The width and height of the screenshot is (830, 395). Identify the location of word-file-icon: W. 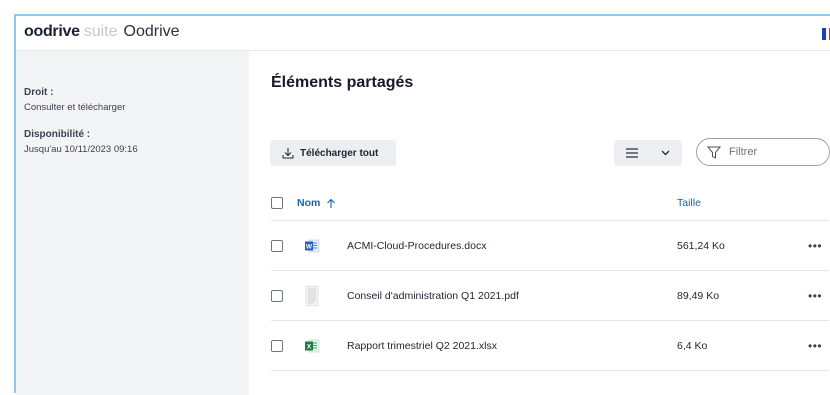
(312, 245).